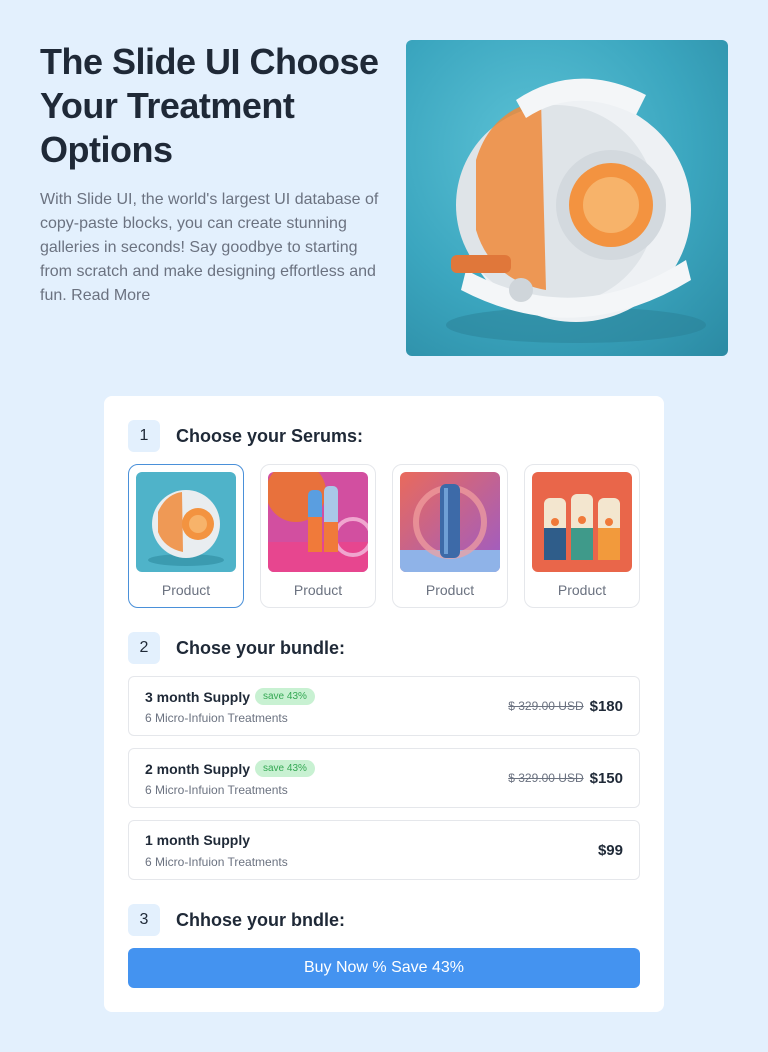  Describe the element at coordinates (384, 536) in the screenshot. I see `product-list: Product Product Product Product` at that location.